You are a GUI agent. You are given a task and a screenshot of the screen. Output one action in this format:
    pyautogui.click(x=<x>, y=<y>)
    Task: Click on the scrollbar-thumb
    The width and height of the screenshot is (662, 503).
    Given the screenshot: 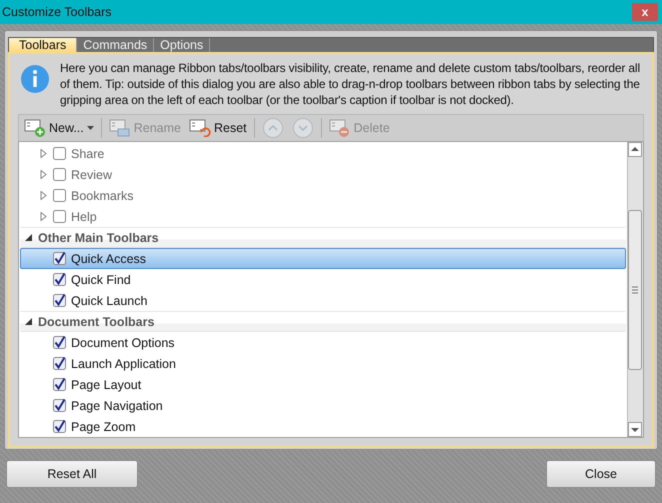 What is the action you would take?
    pyautogui.click(x=635, y=290)
    